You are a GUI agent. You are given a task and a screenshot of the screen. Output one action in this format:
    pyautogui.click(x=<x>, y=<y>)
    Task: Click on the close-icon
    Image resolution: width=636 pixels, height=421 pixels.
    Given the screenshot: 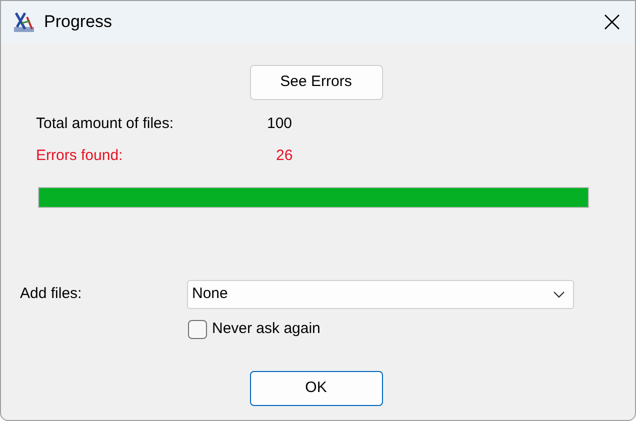 What is the action you would take?
    pyautogui.click(x=612, y=22)
    